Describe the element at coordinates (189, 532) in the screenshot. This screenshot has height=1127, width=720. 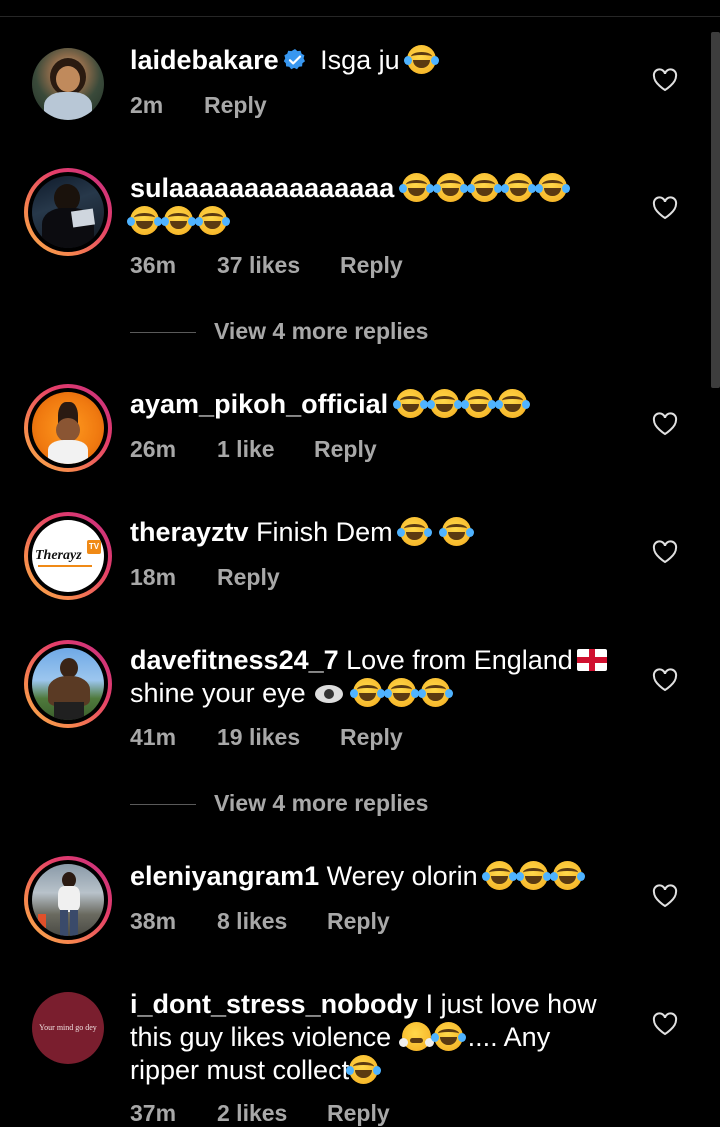
I see `comment-username: therayztv` at that location.